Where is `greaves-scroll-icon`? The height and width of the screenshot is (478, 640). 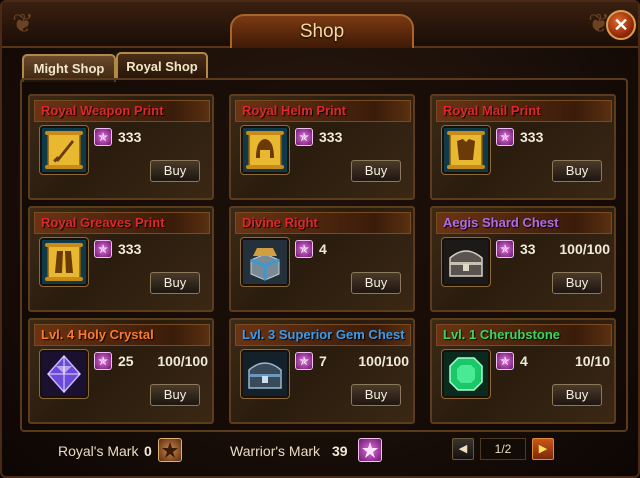 greaves-scroll-icon is located at coordinates (64, 262).